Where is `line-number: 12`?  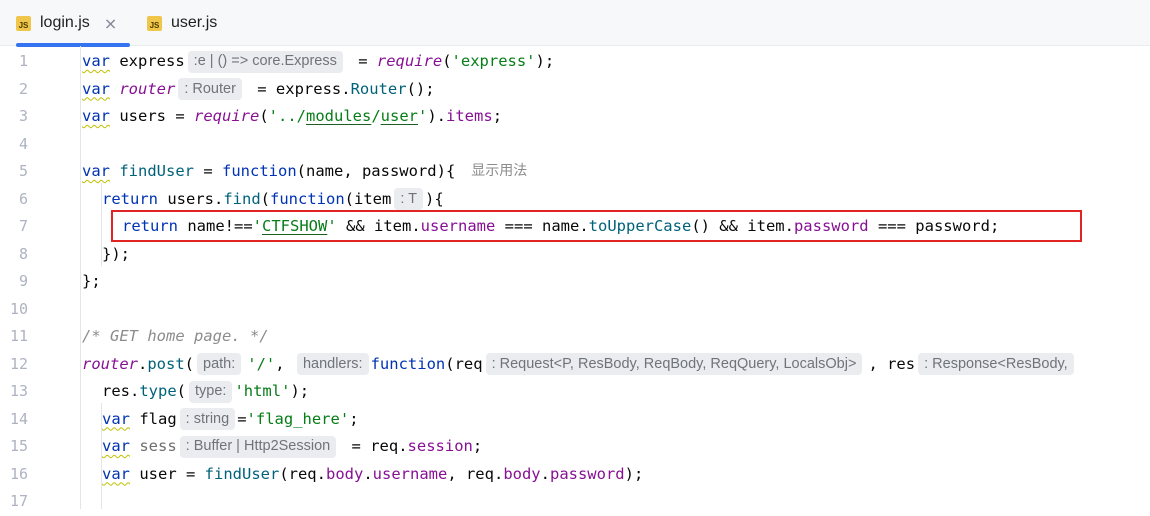 line-number: 12 is located at coordinates (14, 365).